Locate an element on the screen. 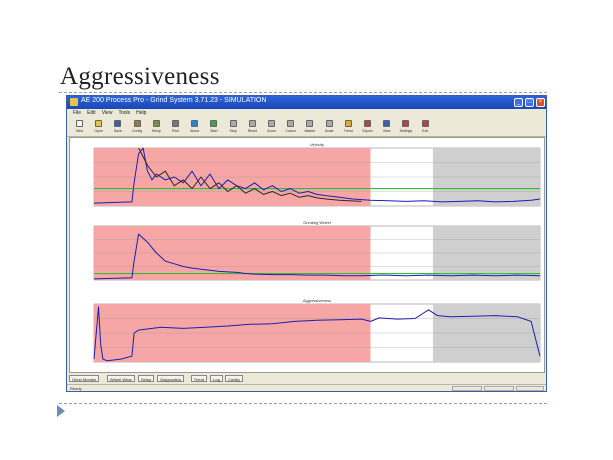 The width and height of the screenshot is (613, 460). toolbar-button-label: Save is located at coordinates (117, 131).